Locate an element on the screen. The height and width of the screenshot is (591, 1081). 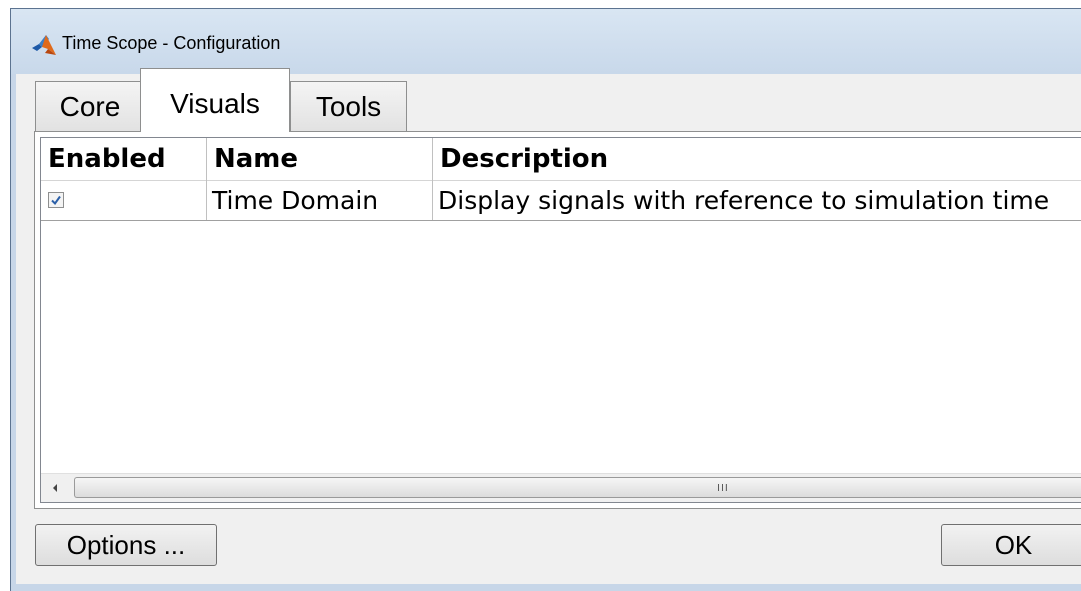
checkmark-icon is located at coordinates (56, 200).